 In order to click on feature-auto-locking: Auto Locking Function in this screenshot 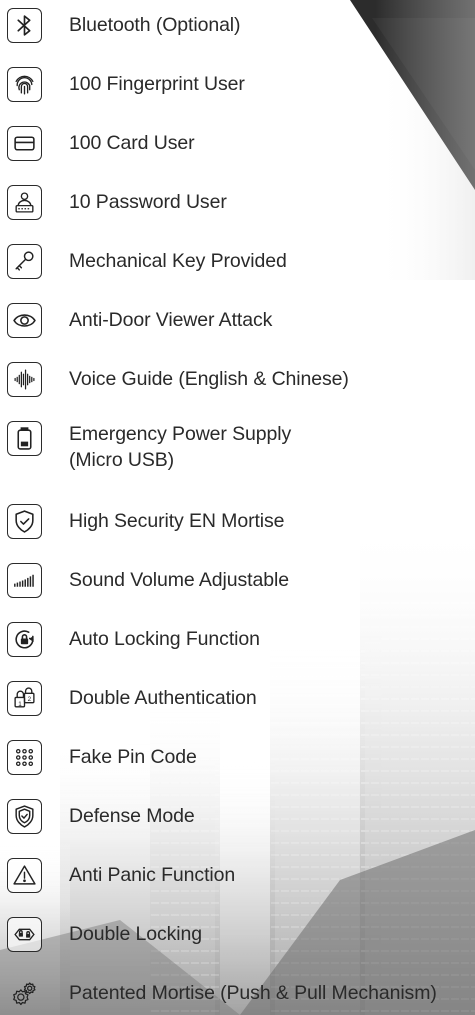, I will do `click(133, 639)`.